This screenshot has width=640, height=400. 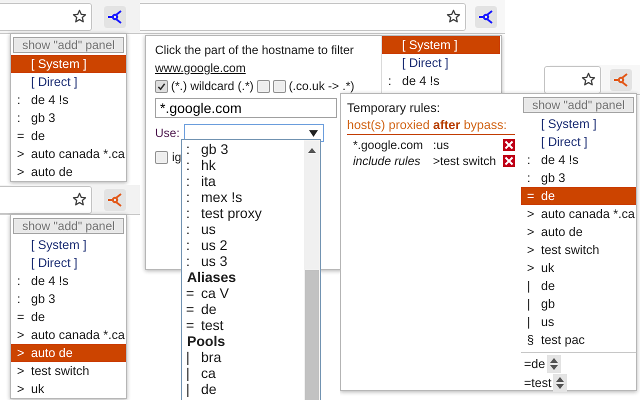 I want to click on scrollbar, so click(x=312, y=270).